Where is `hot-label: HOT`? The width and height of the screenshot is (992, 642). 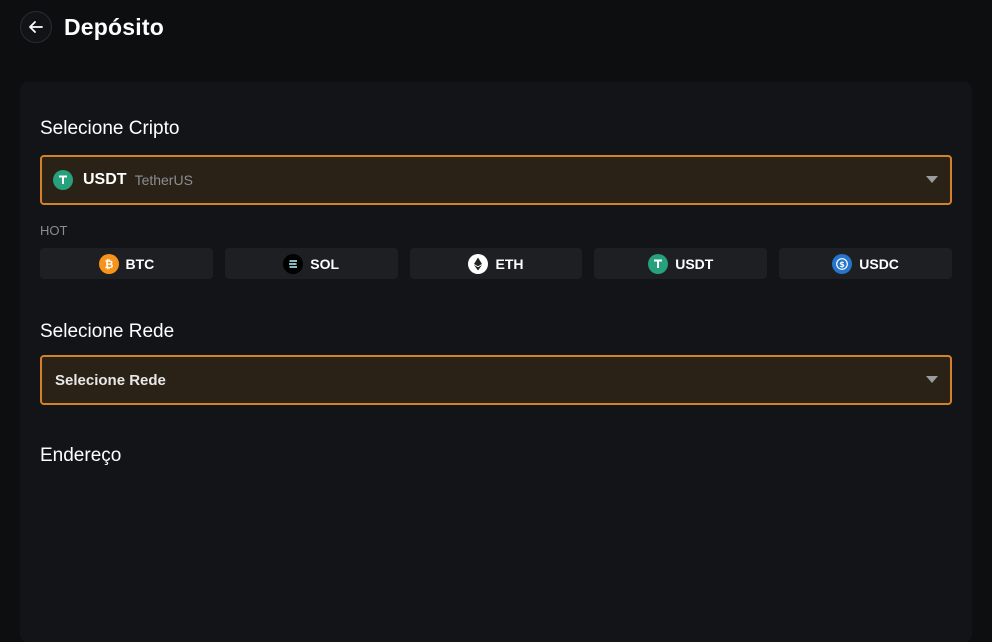 hot-label: HOT is located at coordinates (54, 230).